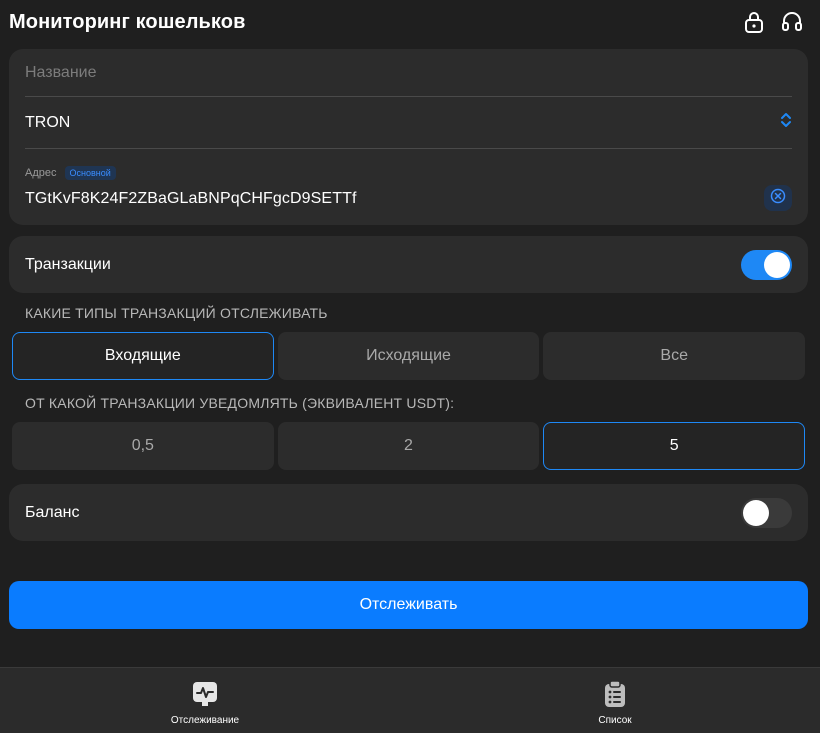 This screenshot has width=820, height=733. Describe the element at coordinates (408, 264) in the screenshot. I see `transactions-card: Транзакции` at that location.